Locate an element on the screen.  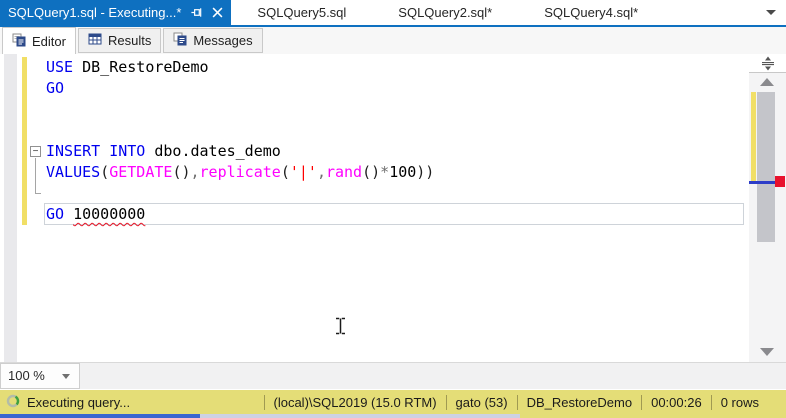
tab-editor: Editor is located at coordinates (39, 40).